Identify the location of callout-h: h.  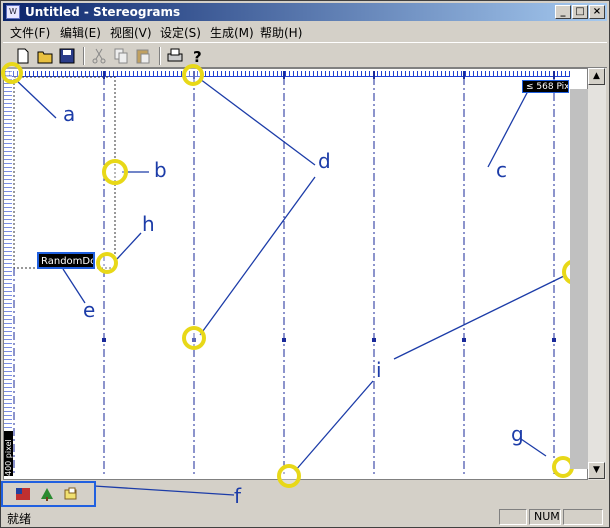
(148, 224).